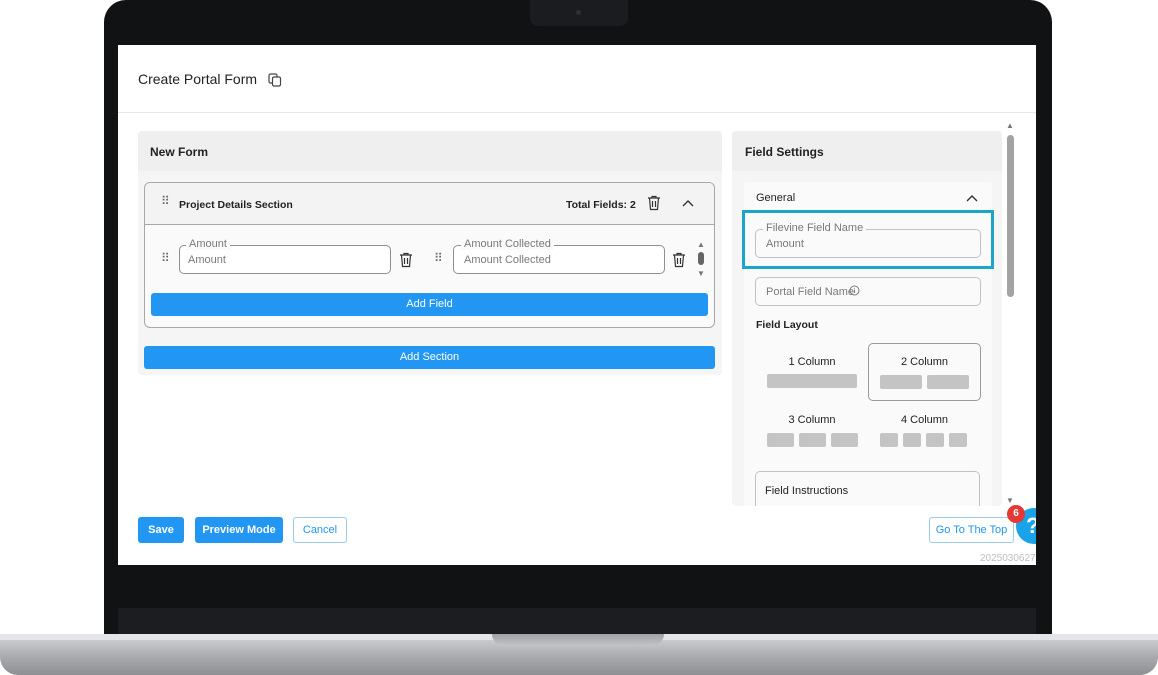 This screenshot has height=675, width=1158. Describe the element at coordinates (430, 151) in the screenshot. I see `form-builder-header` at that location.